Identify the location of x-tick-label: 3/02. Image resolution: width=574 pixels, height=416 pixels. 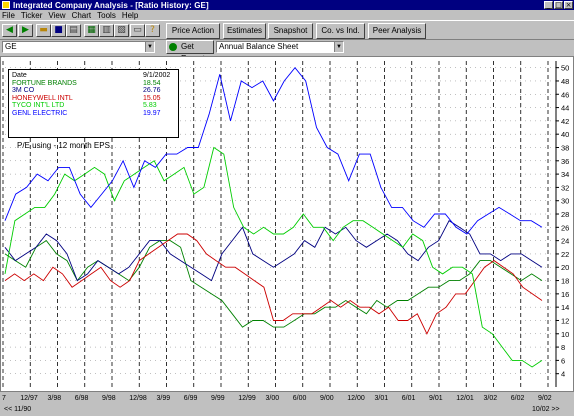
(490, 398).